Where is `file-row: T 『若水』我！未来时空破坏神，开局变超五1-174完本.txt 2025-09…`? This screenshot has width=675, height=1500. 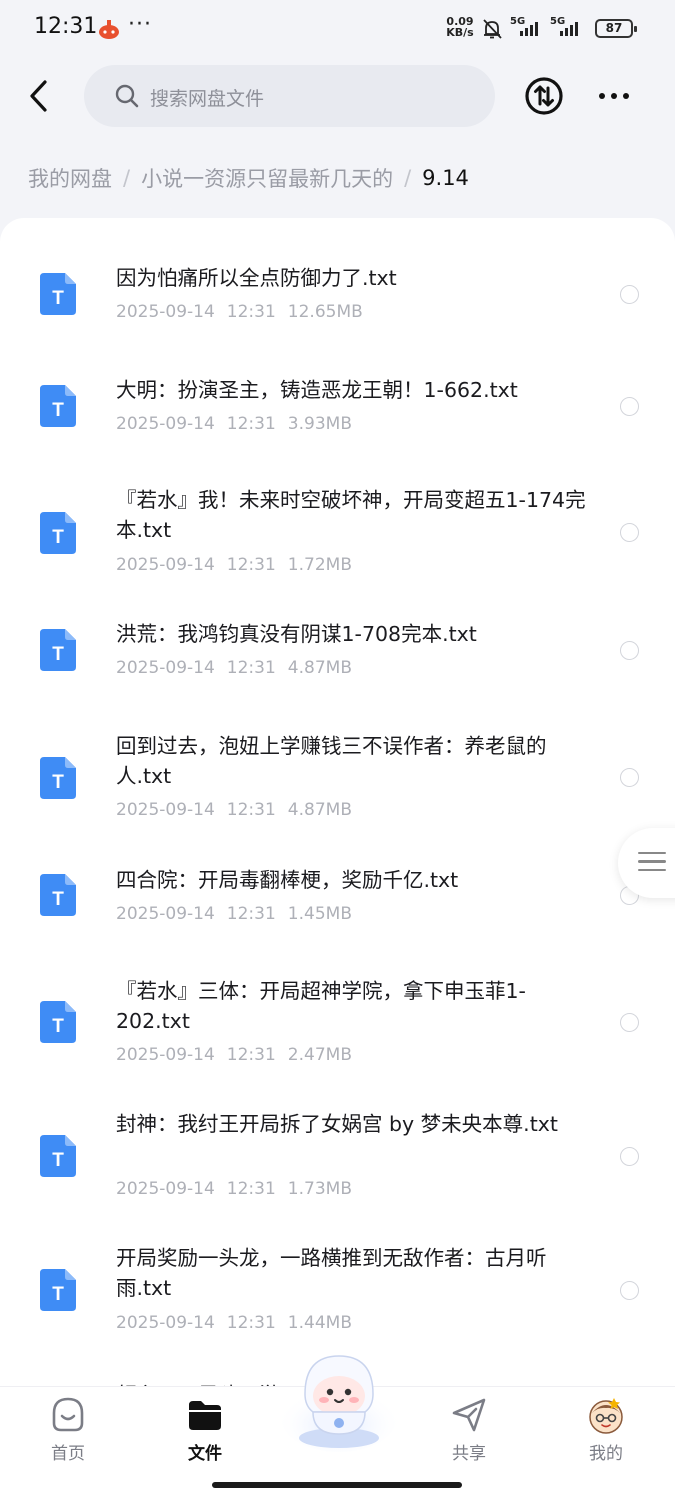 file-row: T 『若水』我！未来时空破坏神，开局变超五1-174完本.txt 2025-09… is located at coordinates (337, 512).